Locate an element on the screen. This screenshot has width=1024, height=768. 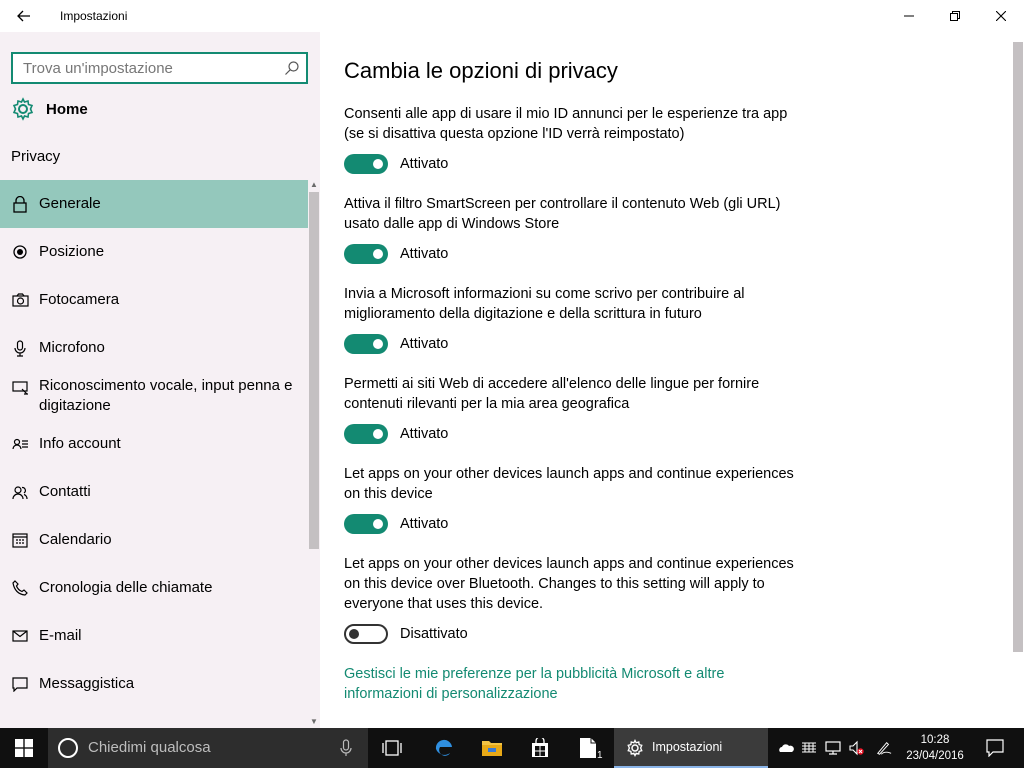
notepad-taskbar-button: 1 is located at coordinates (588, 748).